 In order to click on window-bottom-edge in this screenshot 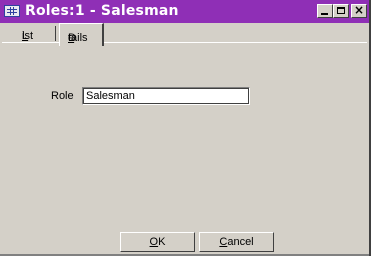, I will do `click(184, 255)`.